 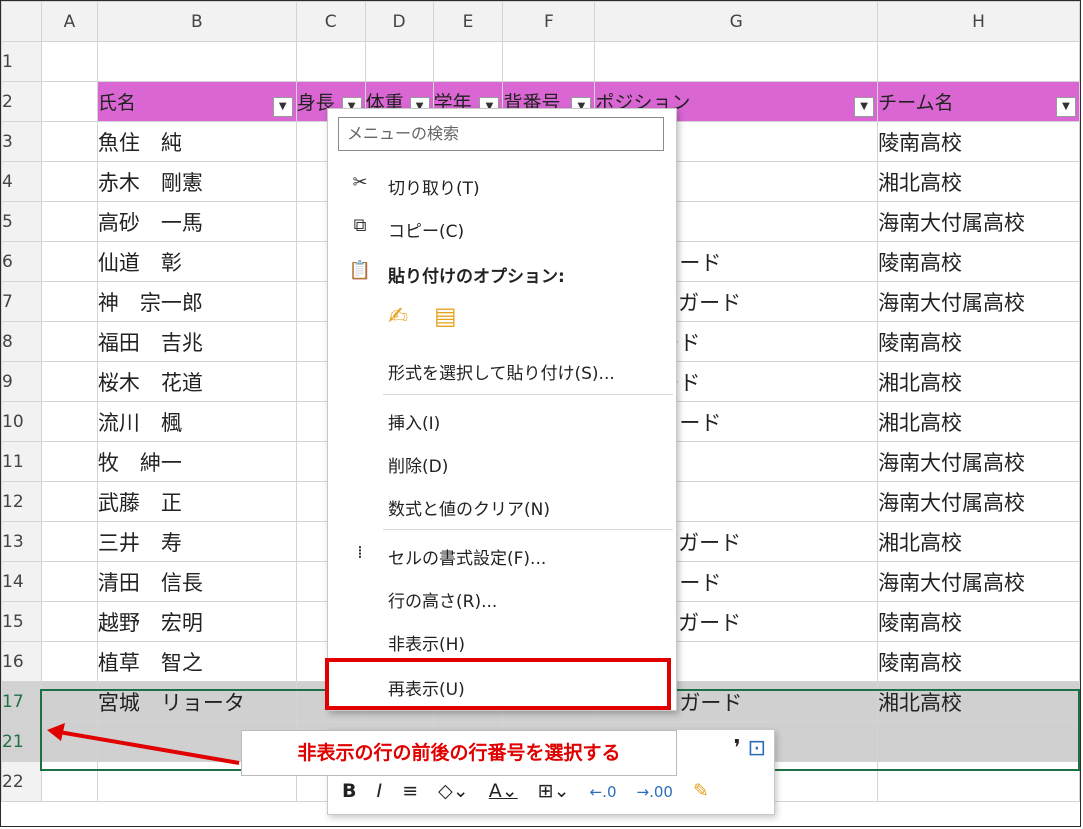 What do you see at coordinates (21, 21) in the screenshot?
I see `select-all-corner` at bounding box center [21, 21].